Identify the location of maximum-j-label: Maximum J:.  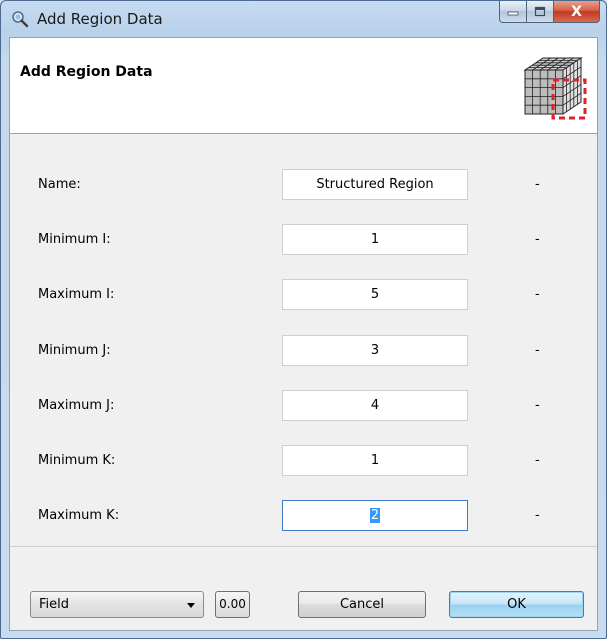
(76, 405).